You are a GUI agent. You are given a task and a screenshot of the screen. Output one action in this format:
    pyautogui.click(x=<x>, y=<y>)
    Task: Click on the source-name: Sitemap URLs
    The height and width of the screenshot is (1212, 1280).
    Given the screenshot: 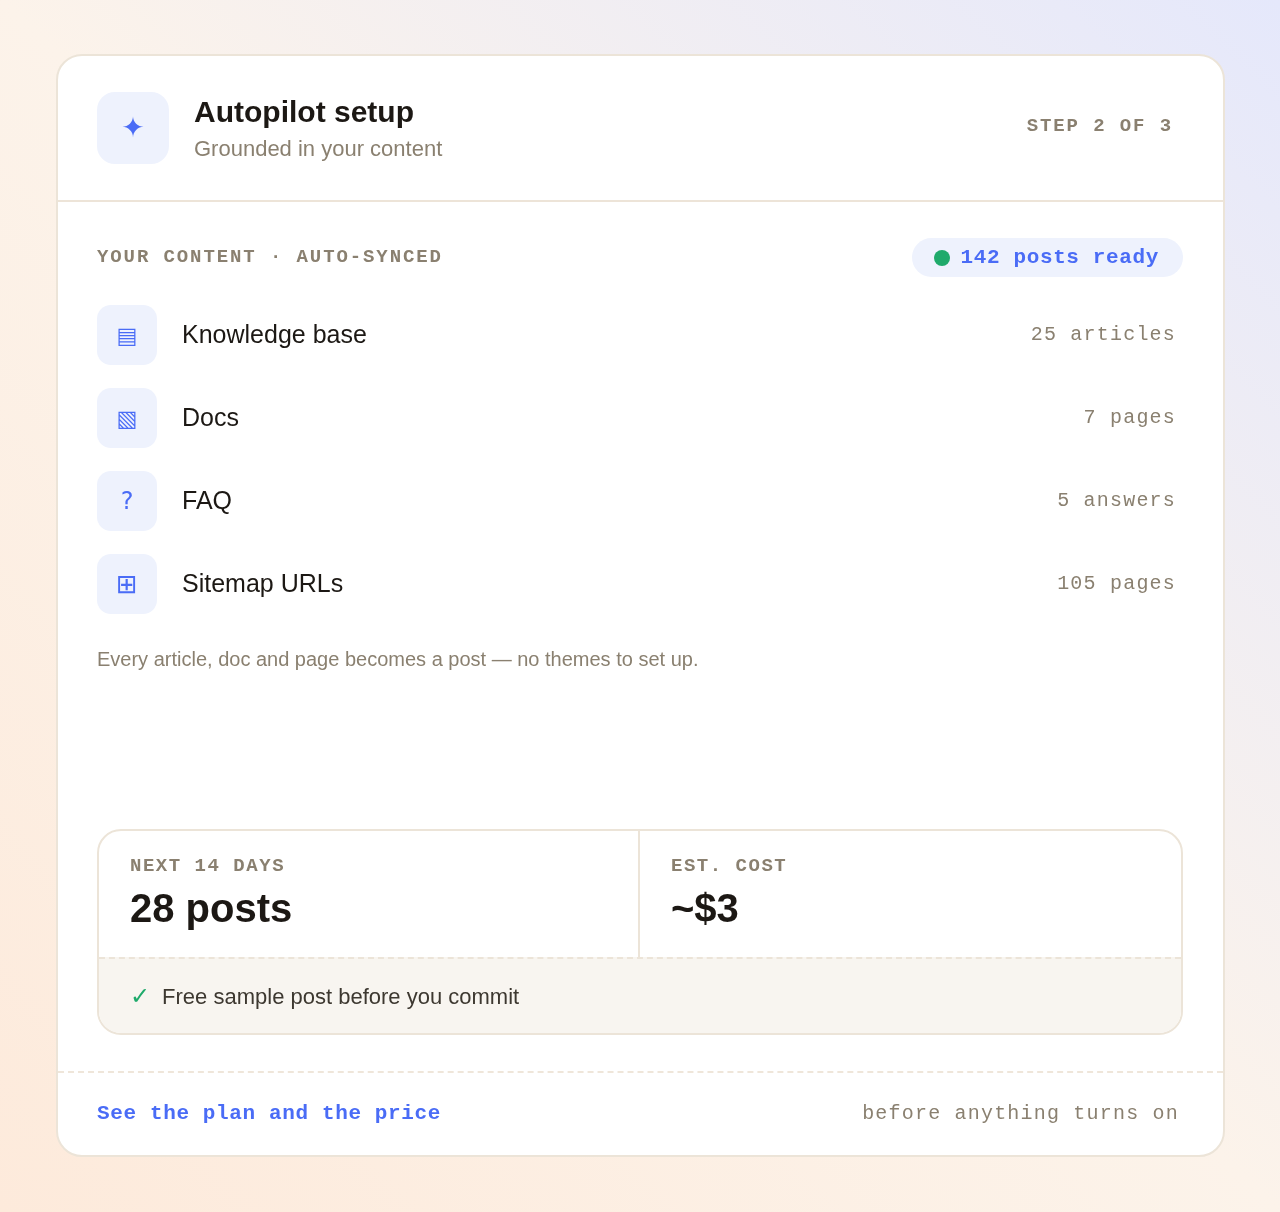 What is the action you would take?
    pyautogui.click(x=263, y=584)
    